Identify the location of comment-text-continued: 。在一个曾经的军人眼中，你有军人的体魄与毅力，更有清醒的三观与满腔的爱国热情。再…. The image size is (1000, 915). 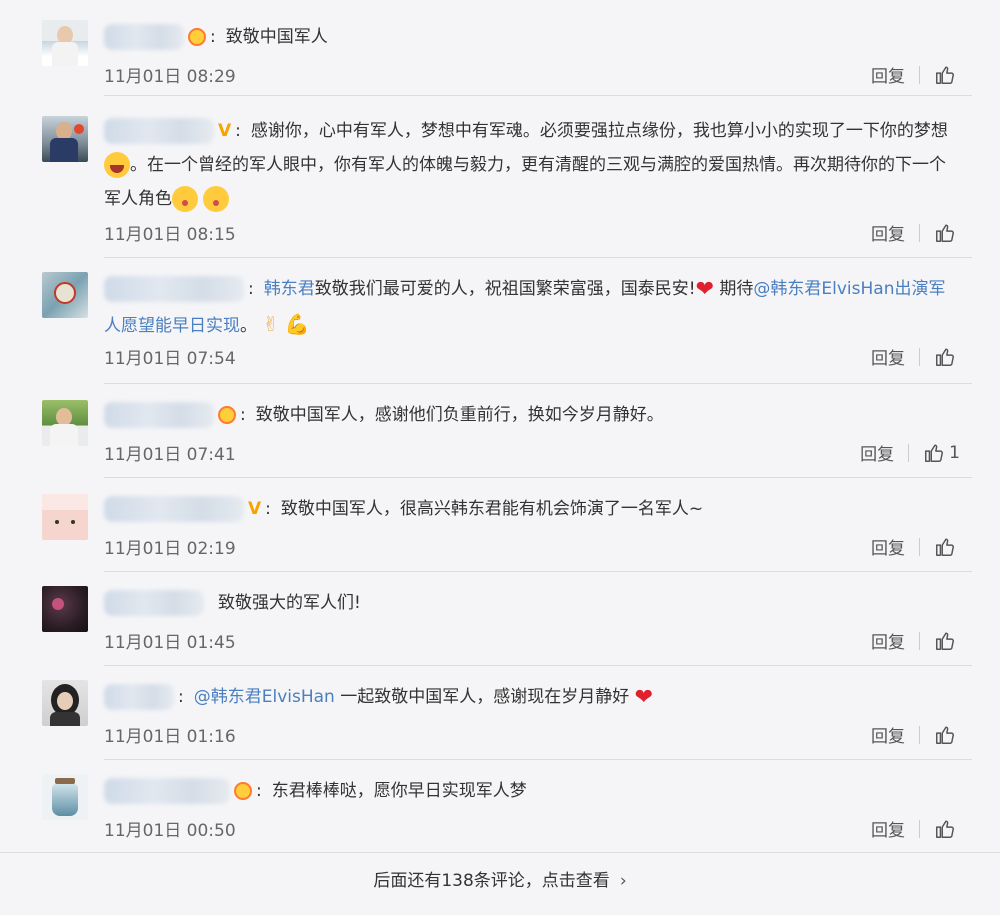
(525, 182).